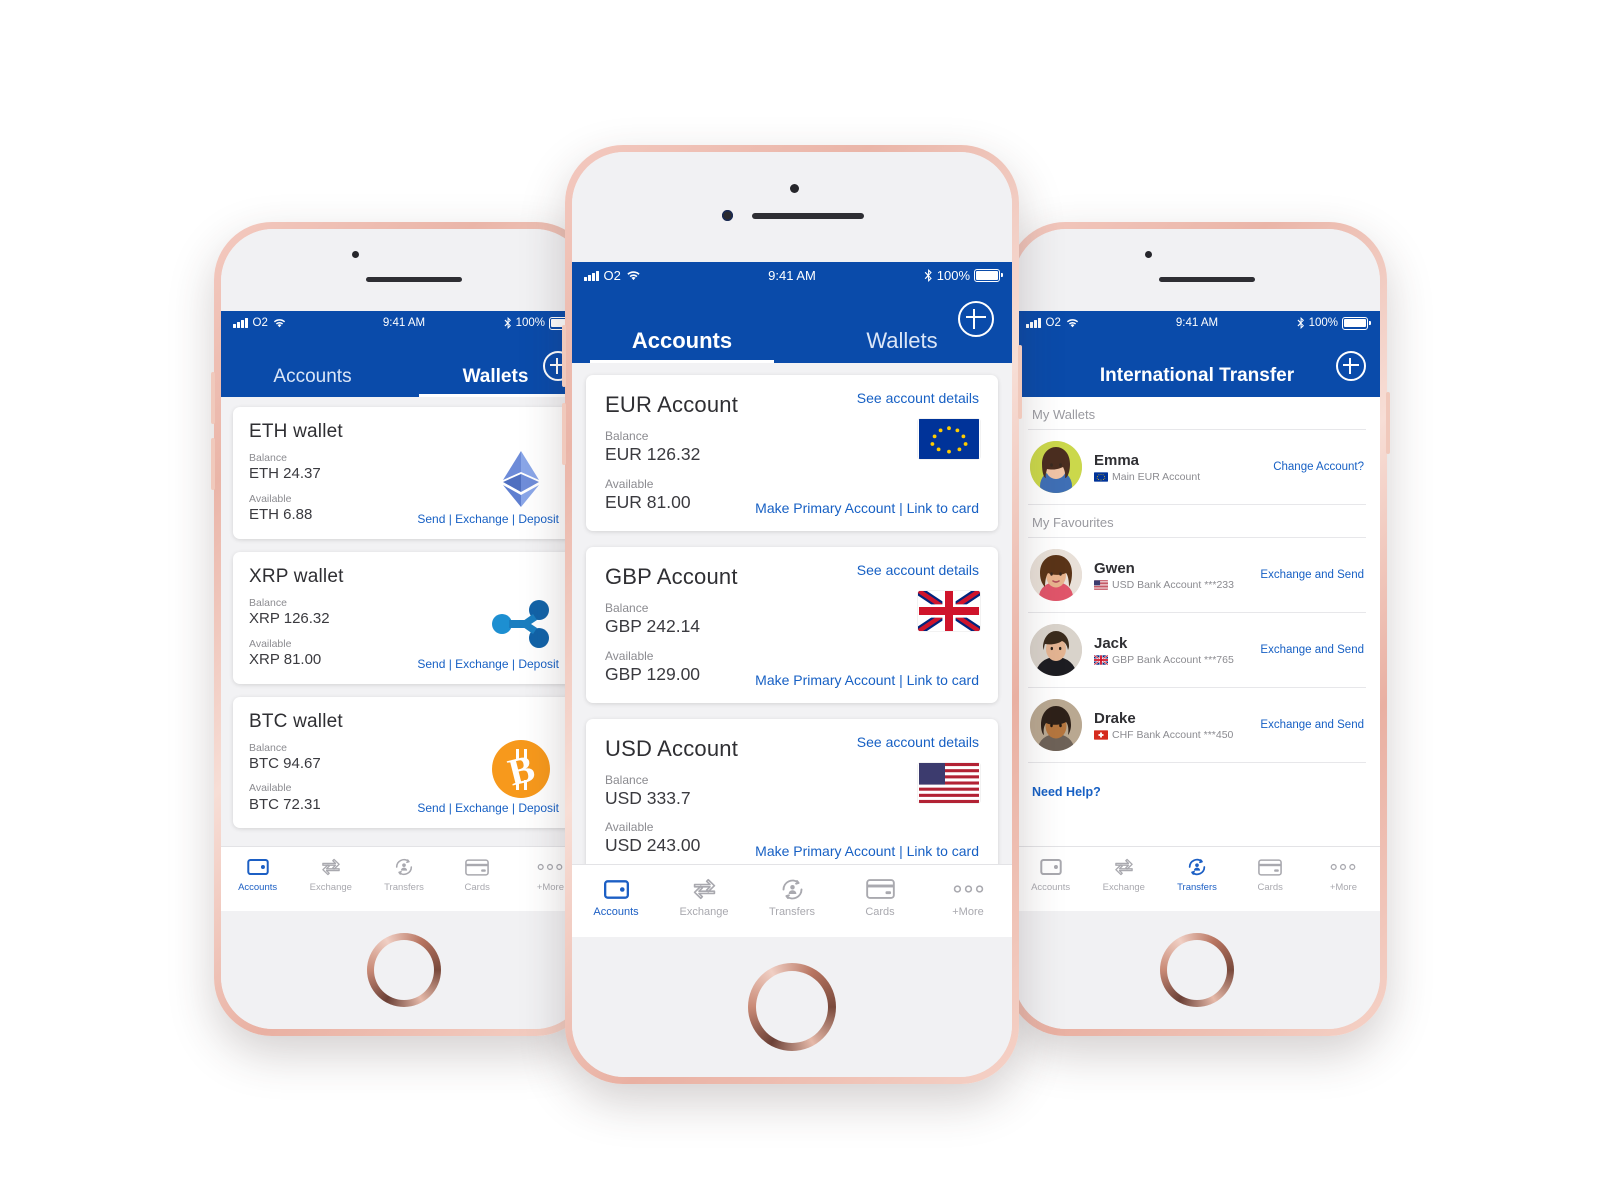  Describe the element at coordinates (949, 439) in the screenshot. I see `eu-flag-icon` at that location.